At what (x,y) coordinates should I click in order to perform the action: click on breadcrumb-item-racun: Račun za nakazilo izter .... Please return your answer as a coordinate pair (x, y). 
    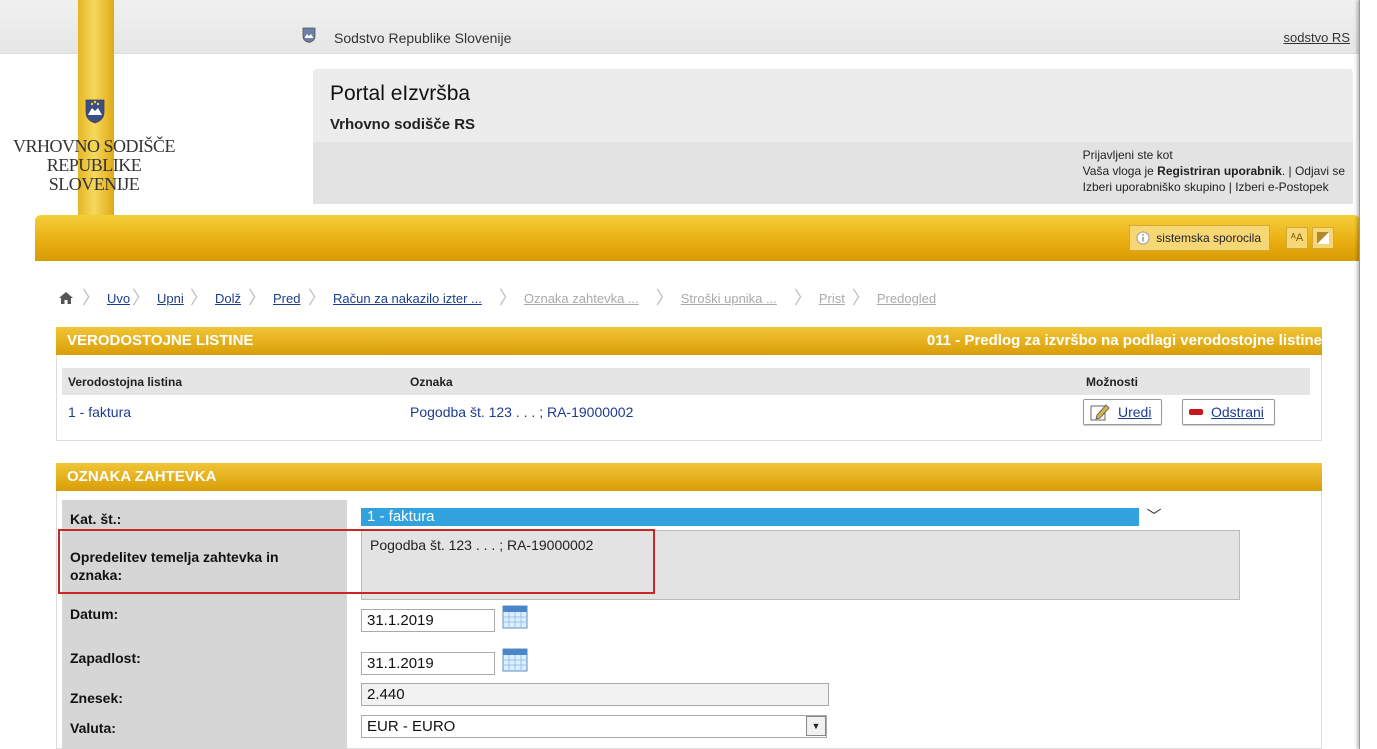
    Looking at the image, I should click on (407, 298).